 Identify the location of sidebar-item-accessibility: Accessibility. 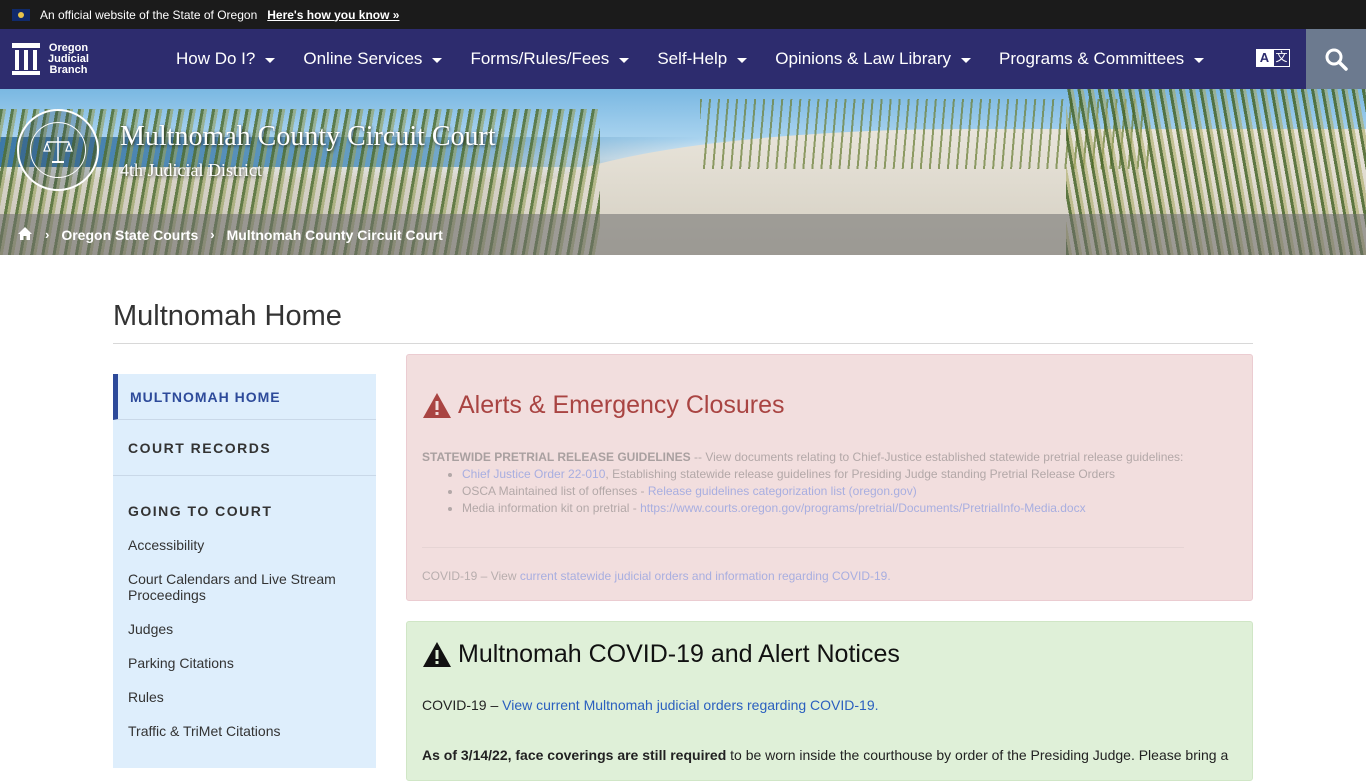
(244, 545).